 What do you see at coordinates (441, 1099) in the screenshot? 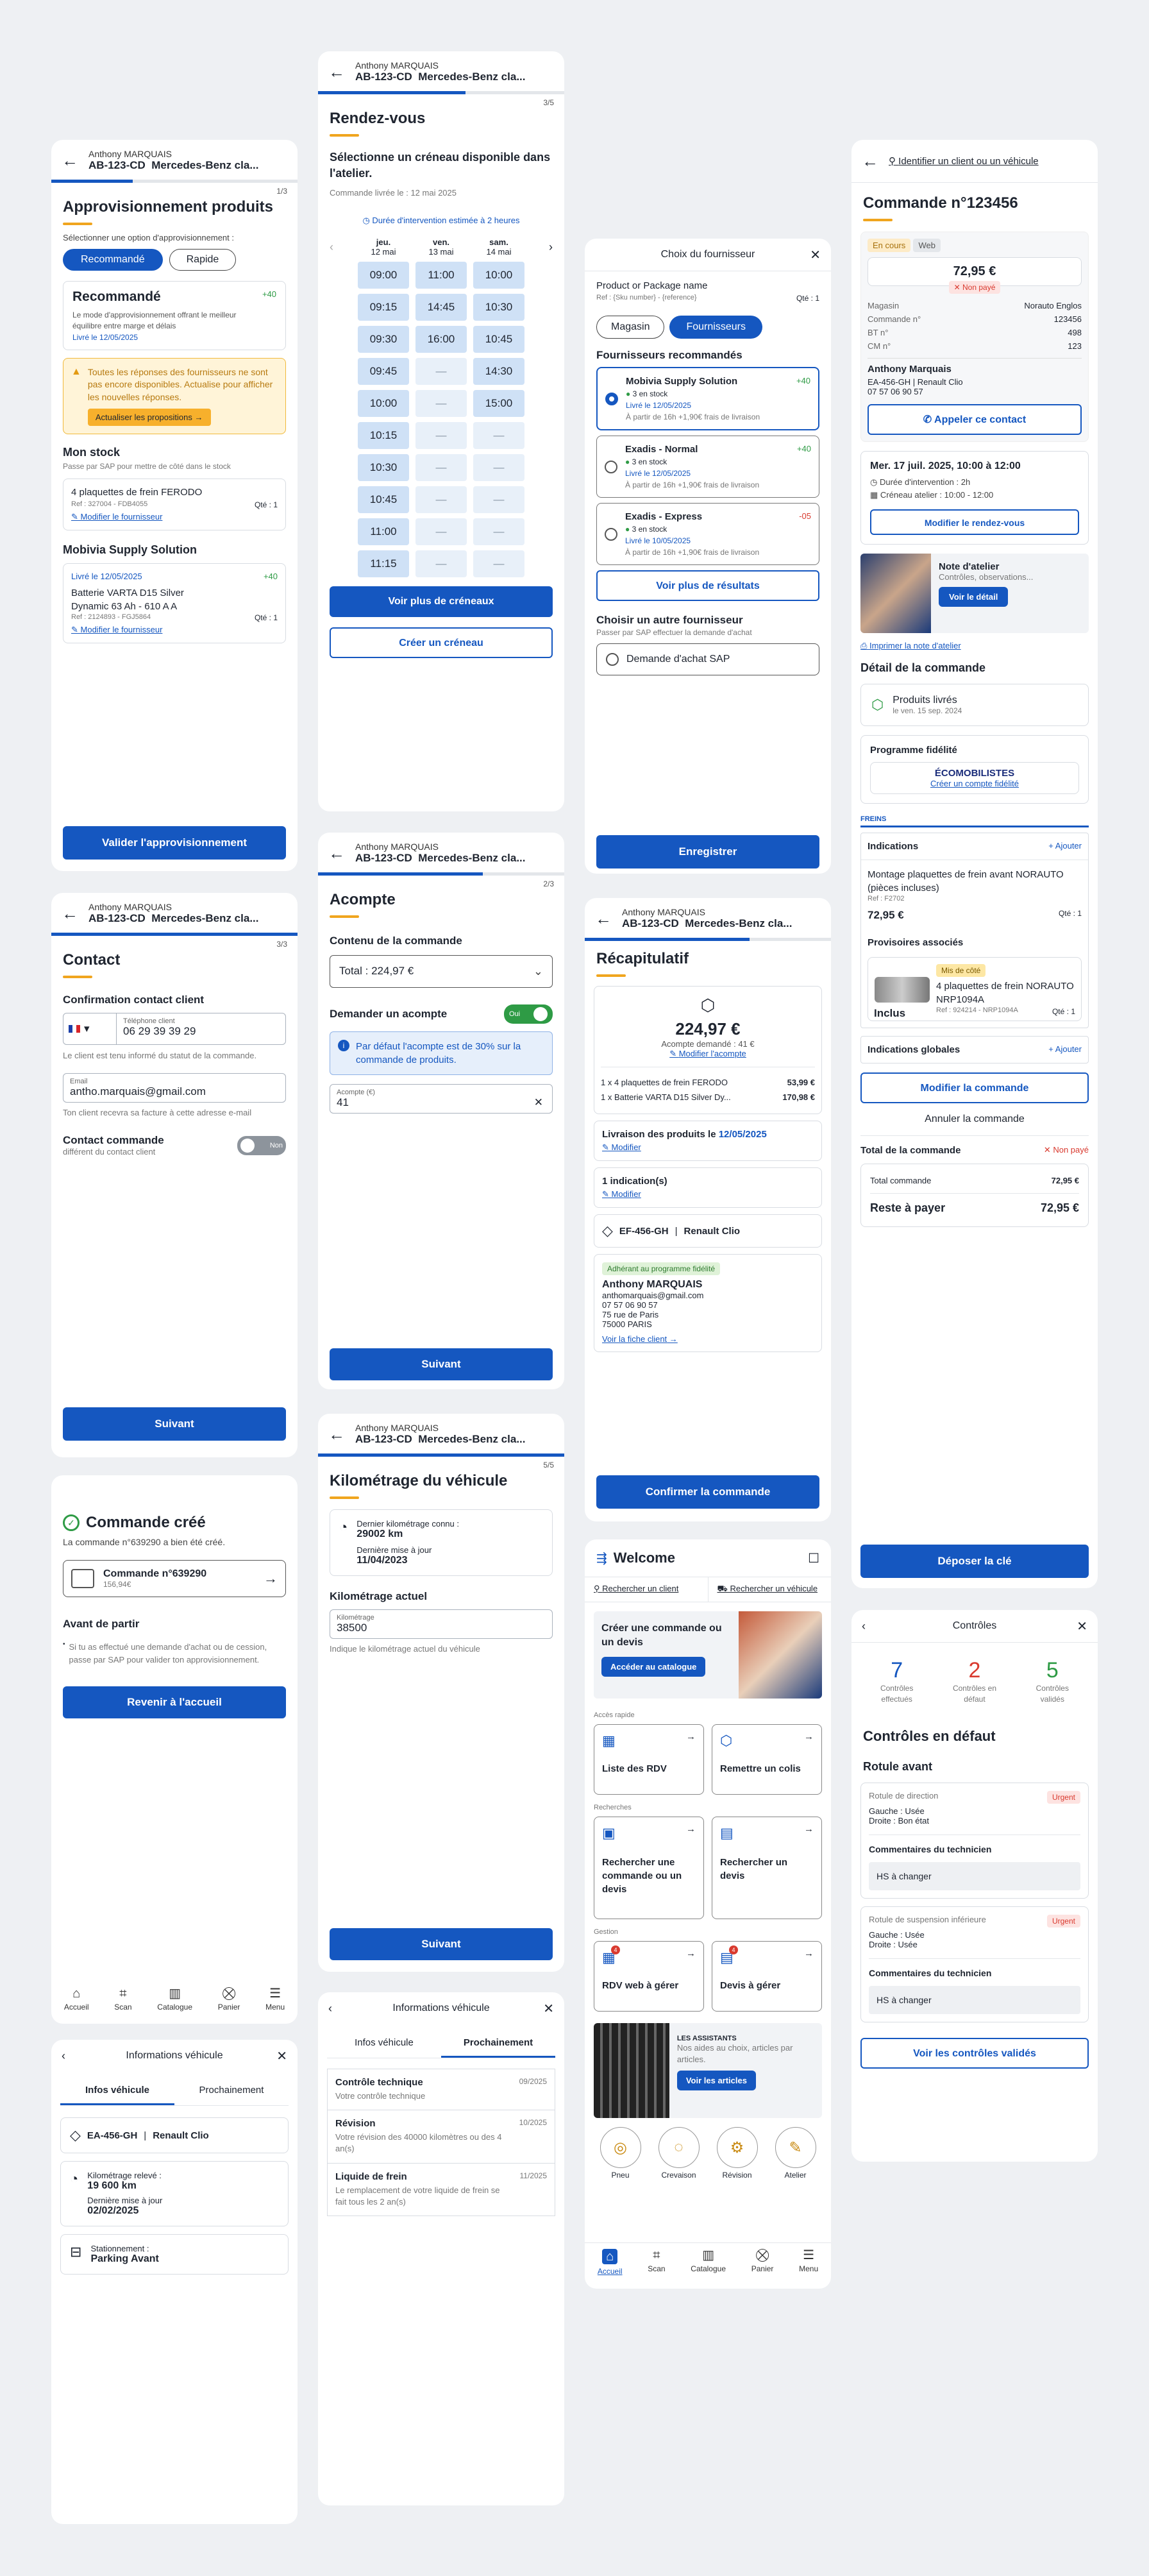
I see `deposit-input: Acompte (€) 41 ✕` at bounding box center [441, 1099].